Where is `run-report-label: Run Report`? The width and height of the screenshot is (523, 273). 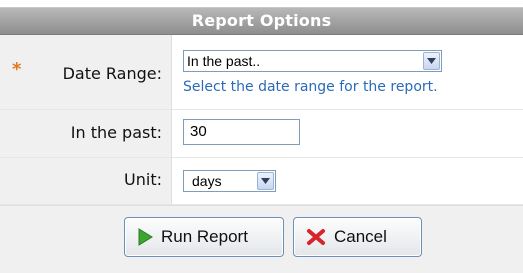
run-report-label: Run Report is located at coordinates (204, 236).